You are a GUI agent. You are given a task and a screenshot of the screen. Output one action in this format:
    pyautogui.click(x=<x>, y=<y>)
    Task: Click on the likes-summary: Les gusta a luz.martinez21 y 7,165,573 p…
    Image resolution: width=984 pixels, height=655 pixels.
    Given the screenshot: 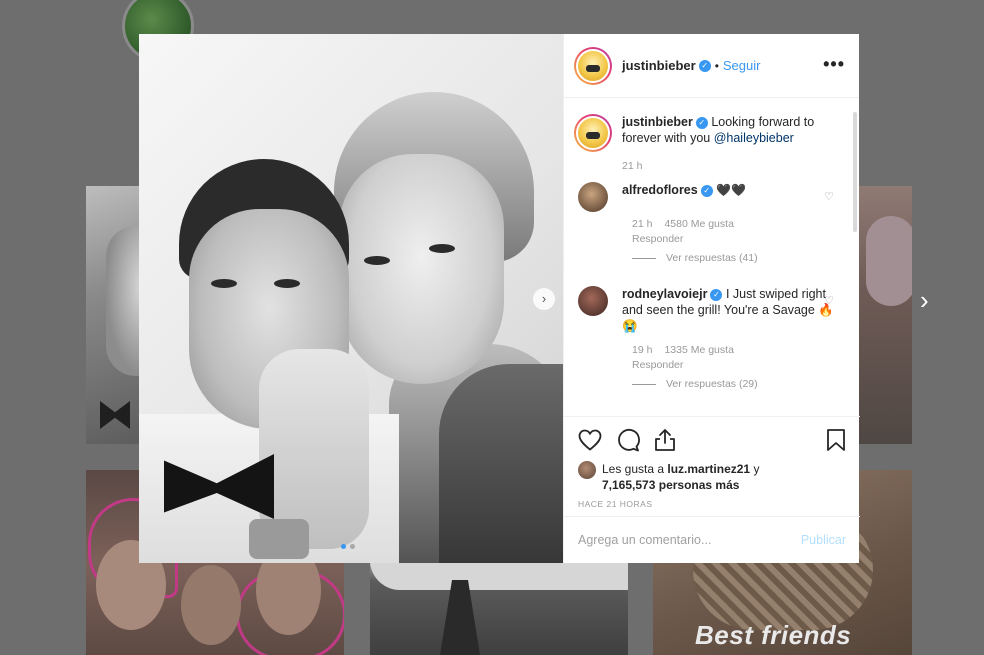 What is the action you would take?
    pyautogui.click(x=712, y=477)
    